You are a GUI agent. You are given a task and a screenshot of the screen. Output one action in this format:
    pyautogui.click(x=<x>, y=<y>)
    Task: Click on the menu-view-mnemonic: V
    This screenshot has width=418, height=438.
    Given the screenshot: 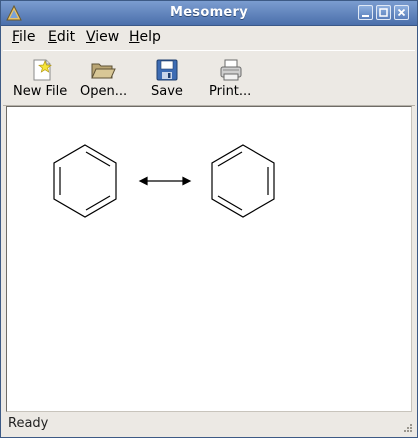 What is the action you would take?
    pyautogui.click(x=91, y=37)
    